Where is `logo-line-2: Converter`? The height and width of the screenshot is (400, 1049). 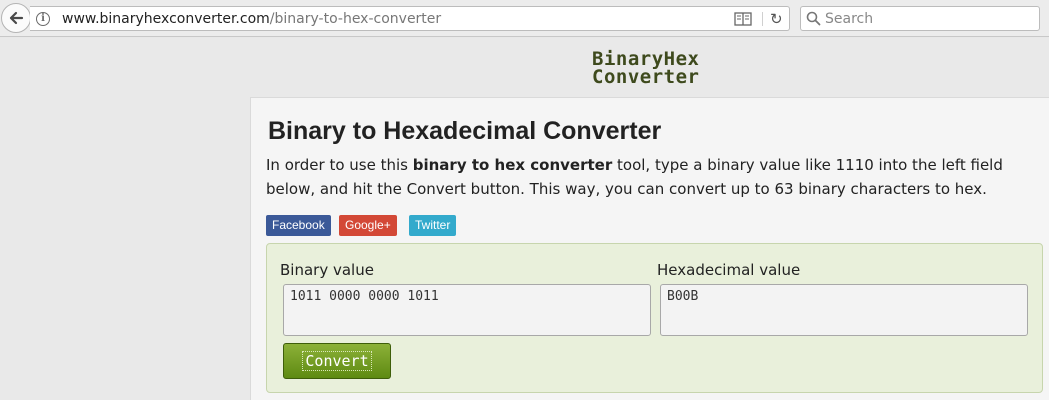
logo-line-2: Converter is located at coordinates (646, 77).